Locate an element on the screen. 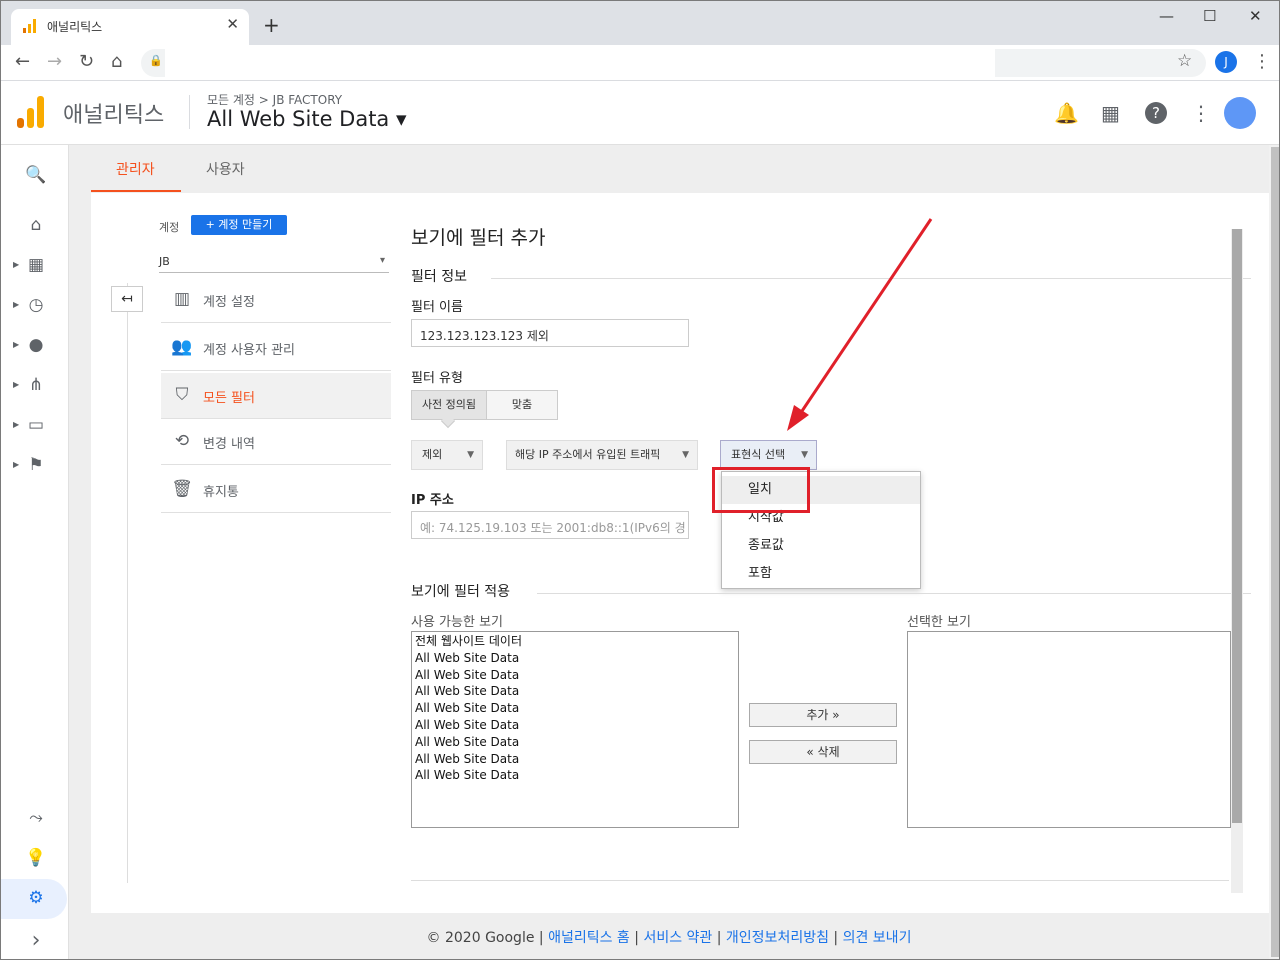  reload-icon: ↻ is located at coordinates (86, 61).